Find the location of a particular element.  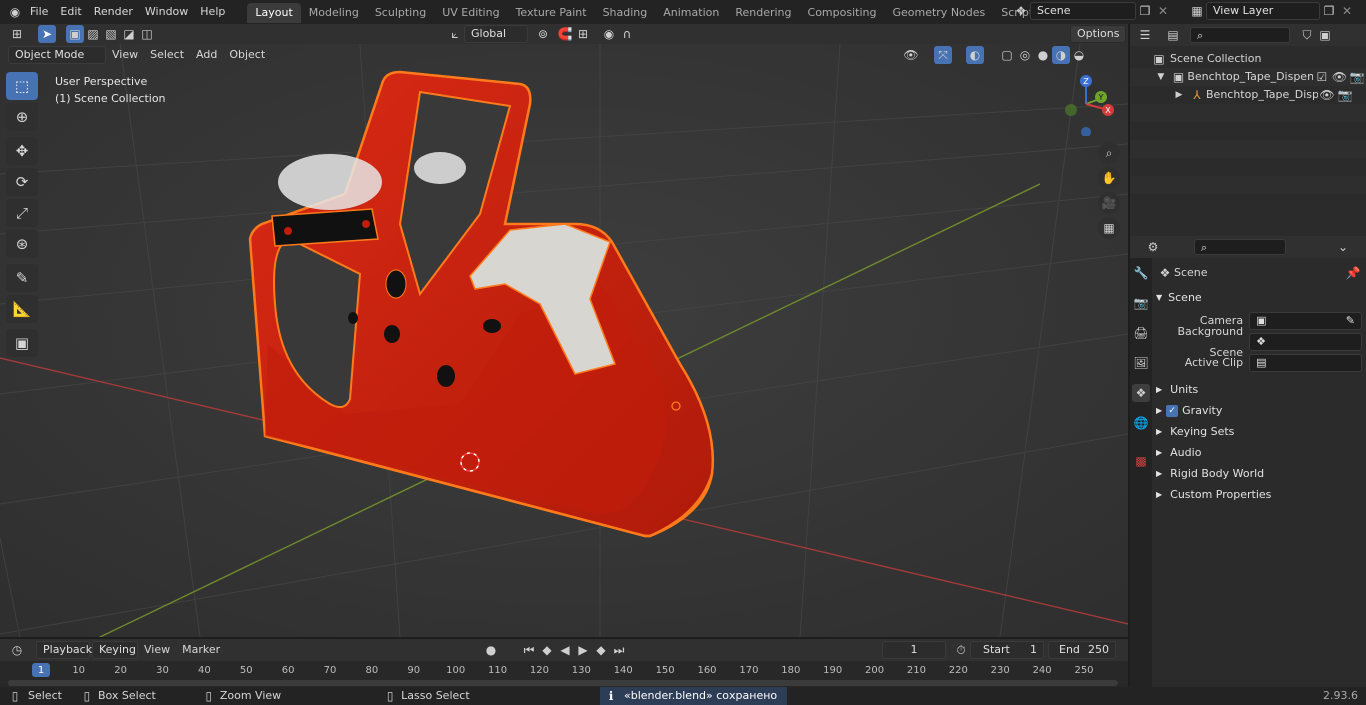

panel-gravity: ▶ ✓ Gravity is located at coordinates (1259, 410).